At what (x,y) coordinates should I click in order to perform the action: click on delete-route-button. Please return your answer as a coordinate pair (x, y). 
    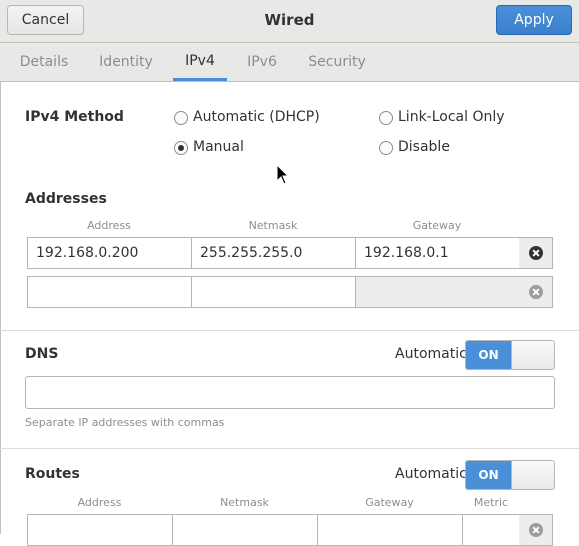
    Looking at the image, I should click on (536, 530).